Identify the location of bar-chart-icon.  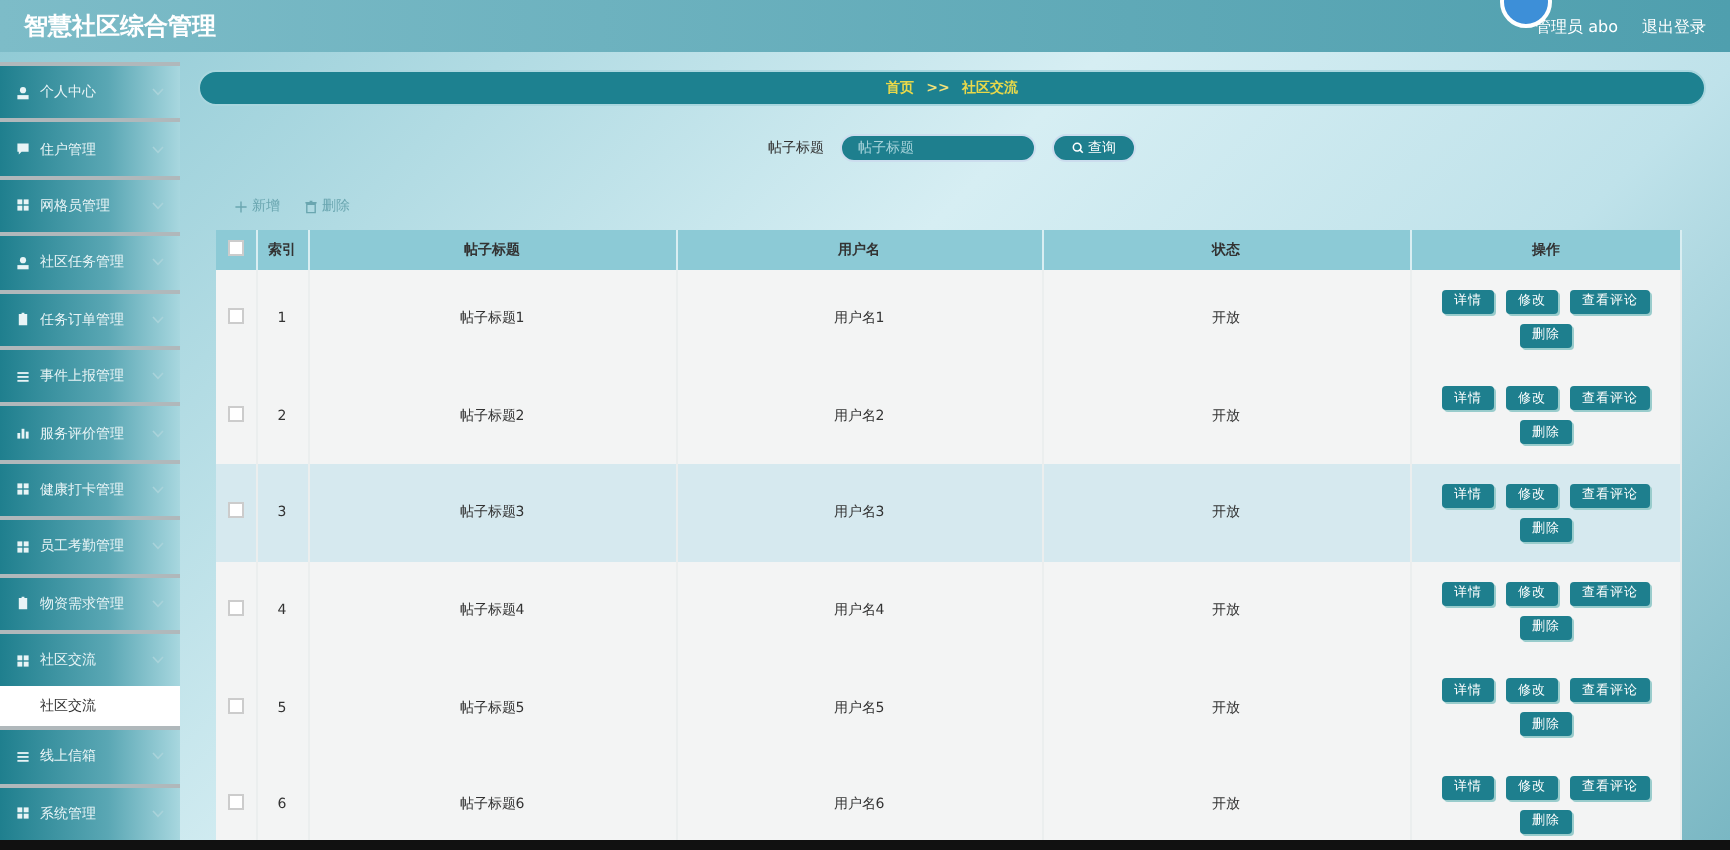
(23, 433).